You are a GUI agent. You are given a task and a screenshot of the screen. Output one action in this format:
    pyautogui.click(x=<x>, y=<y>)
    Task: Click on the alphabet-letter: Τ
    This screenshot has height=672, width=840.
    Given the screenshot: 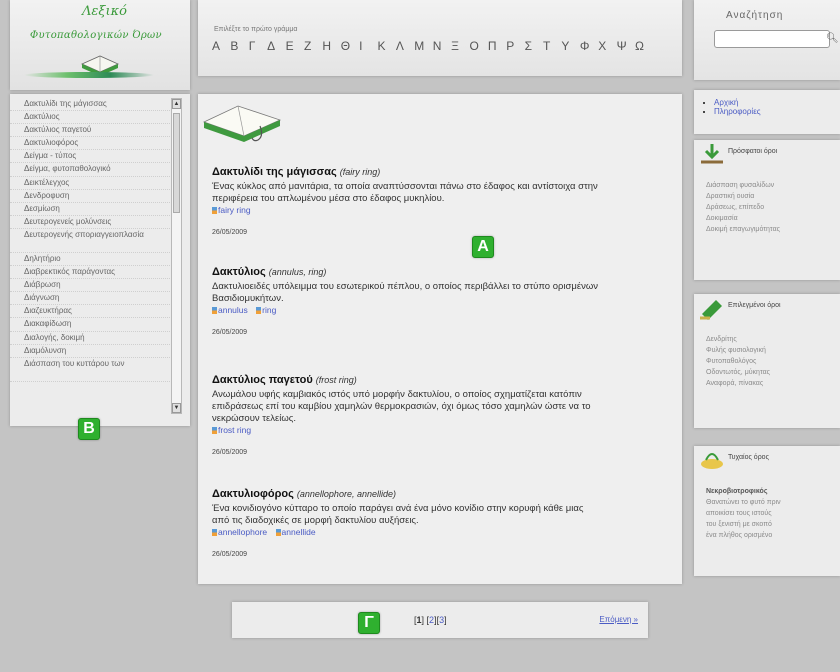 What is the action you would take?
    pyautogui.click(x=552, y=46)
    